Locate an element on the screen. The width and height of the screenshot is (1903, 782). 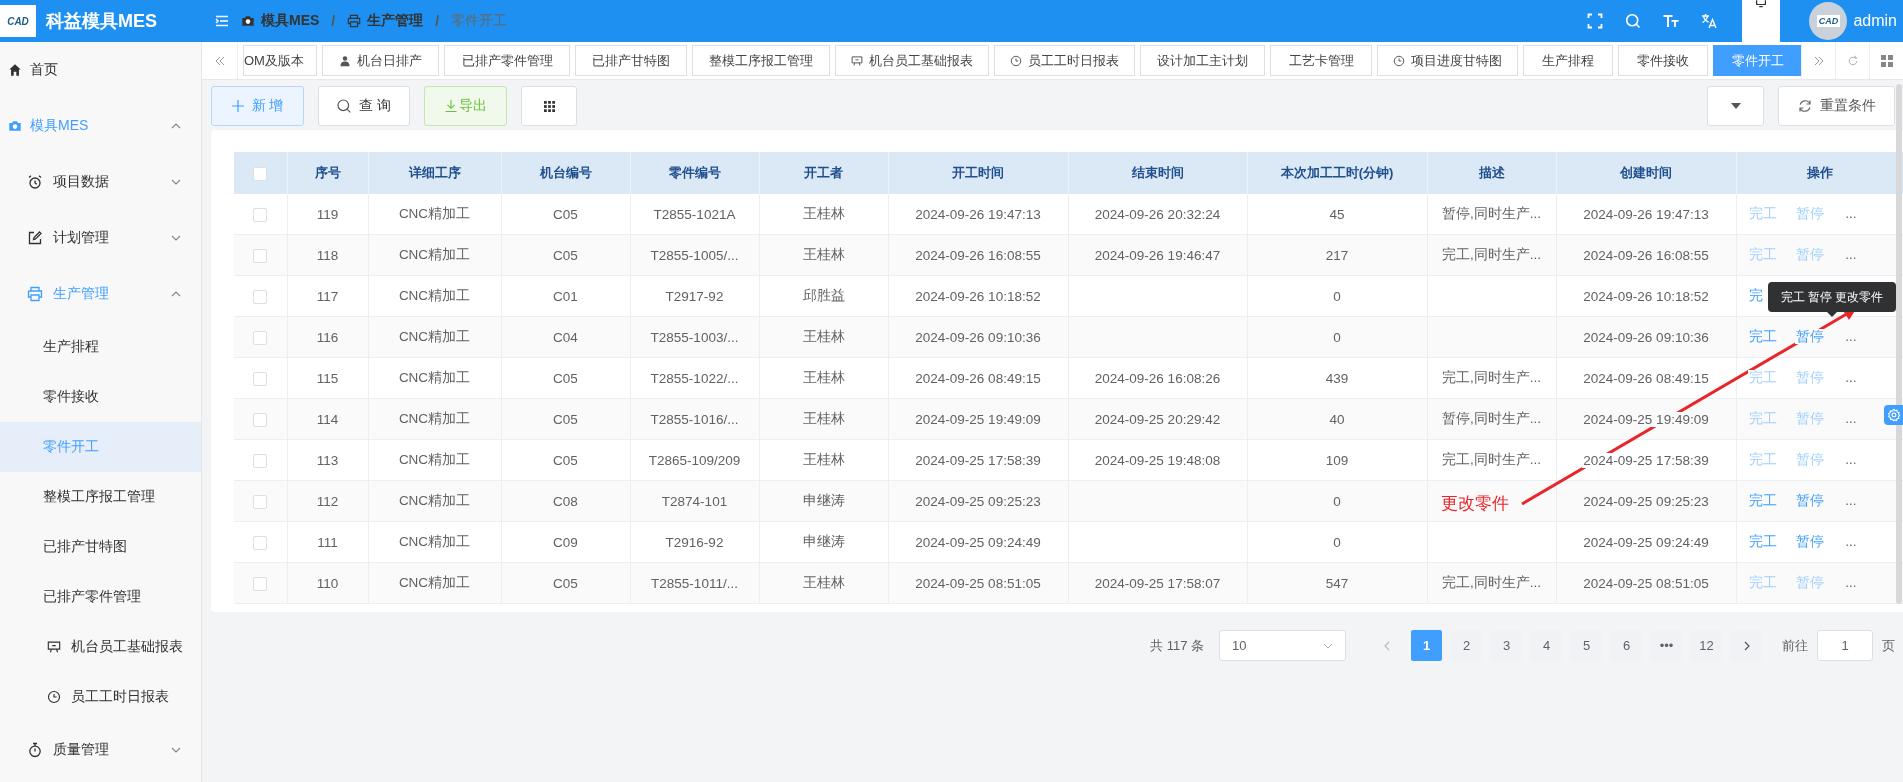
grid-icon is located at coordinates (549, 106).